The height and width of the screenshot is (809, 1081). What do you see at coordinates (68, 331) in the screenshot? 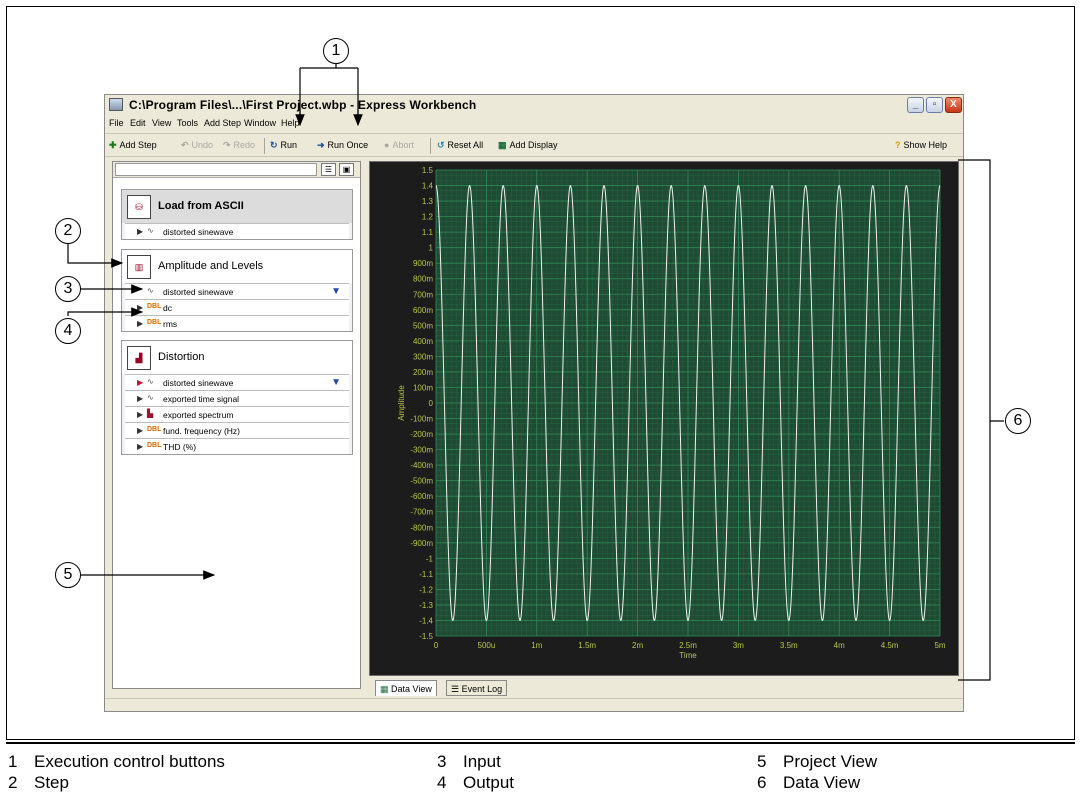
I see `callout-badge-4: 4` at bounding box center [68, 331].